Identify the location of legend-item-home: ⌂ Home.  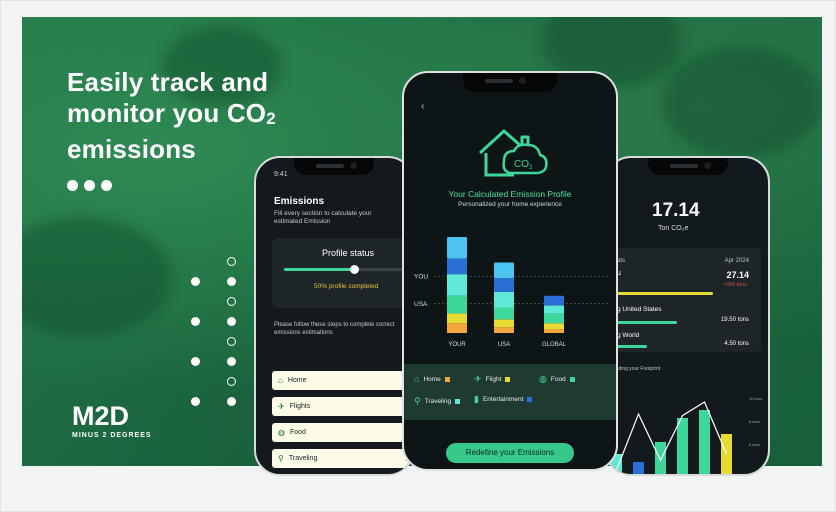
(432, 379).